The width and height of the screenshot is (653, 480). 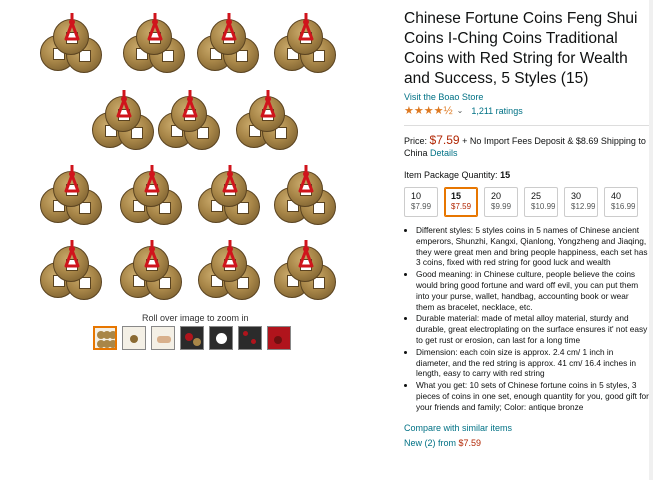 I want to click on thumbnail-coin-hand, so click(x=163, y=338).